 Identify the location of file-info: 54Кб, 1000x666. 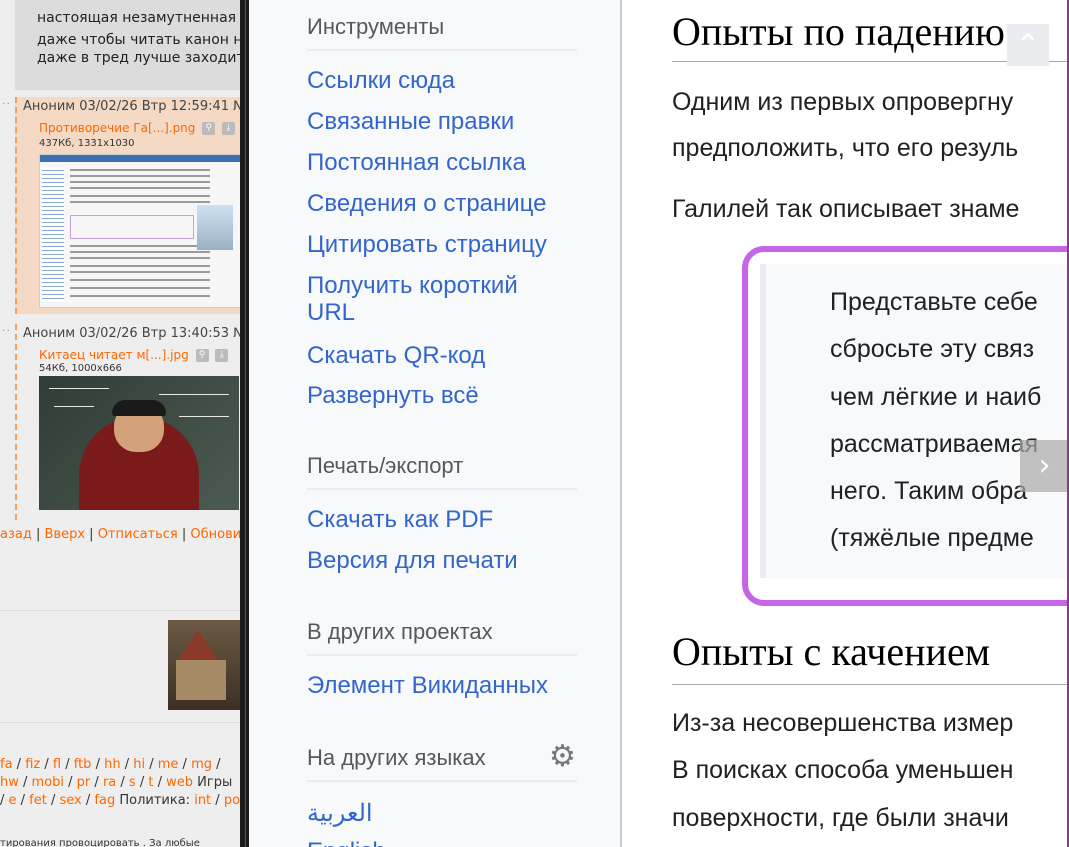
(80, 368).